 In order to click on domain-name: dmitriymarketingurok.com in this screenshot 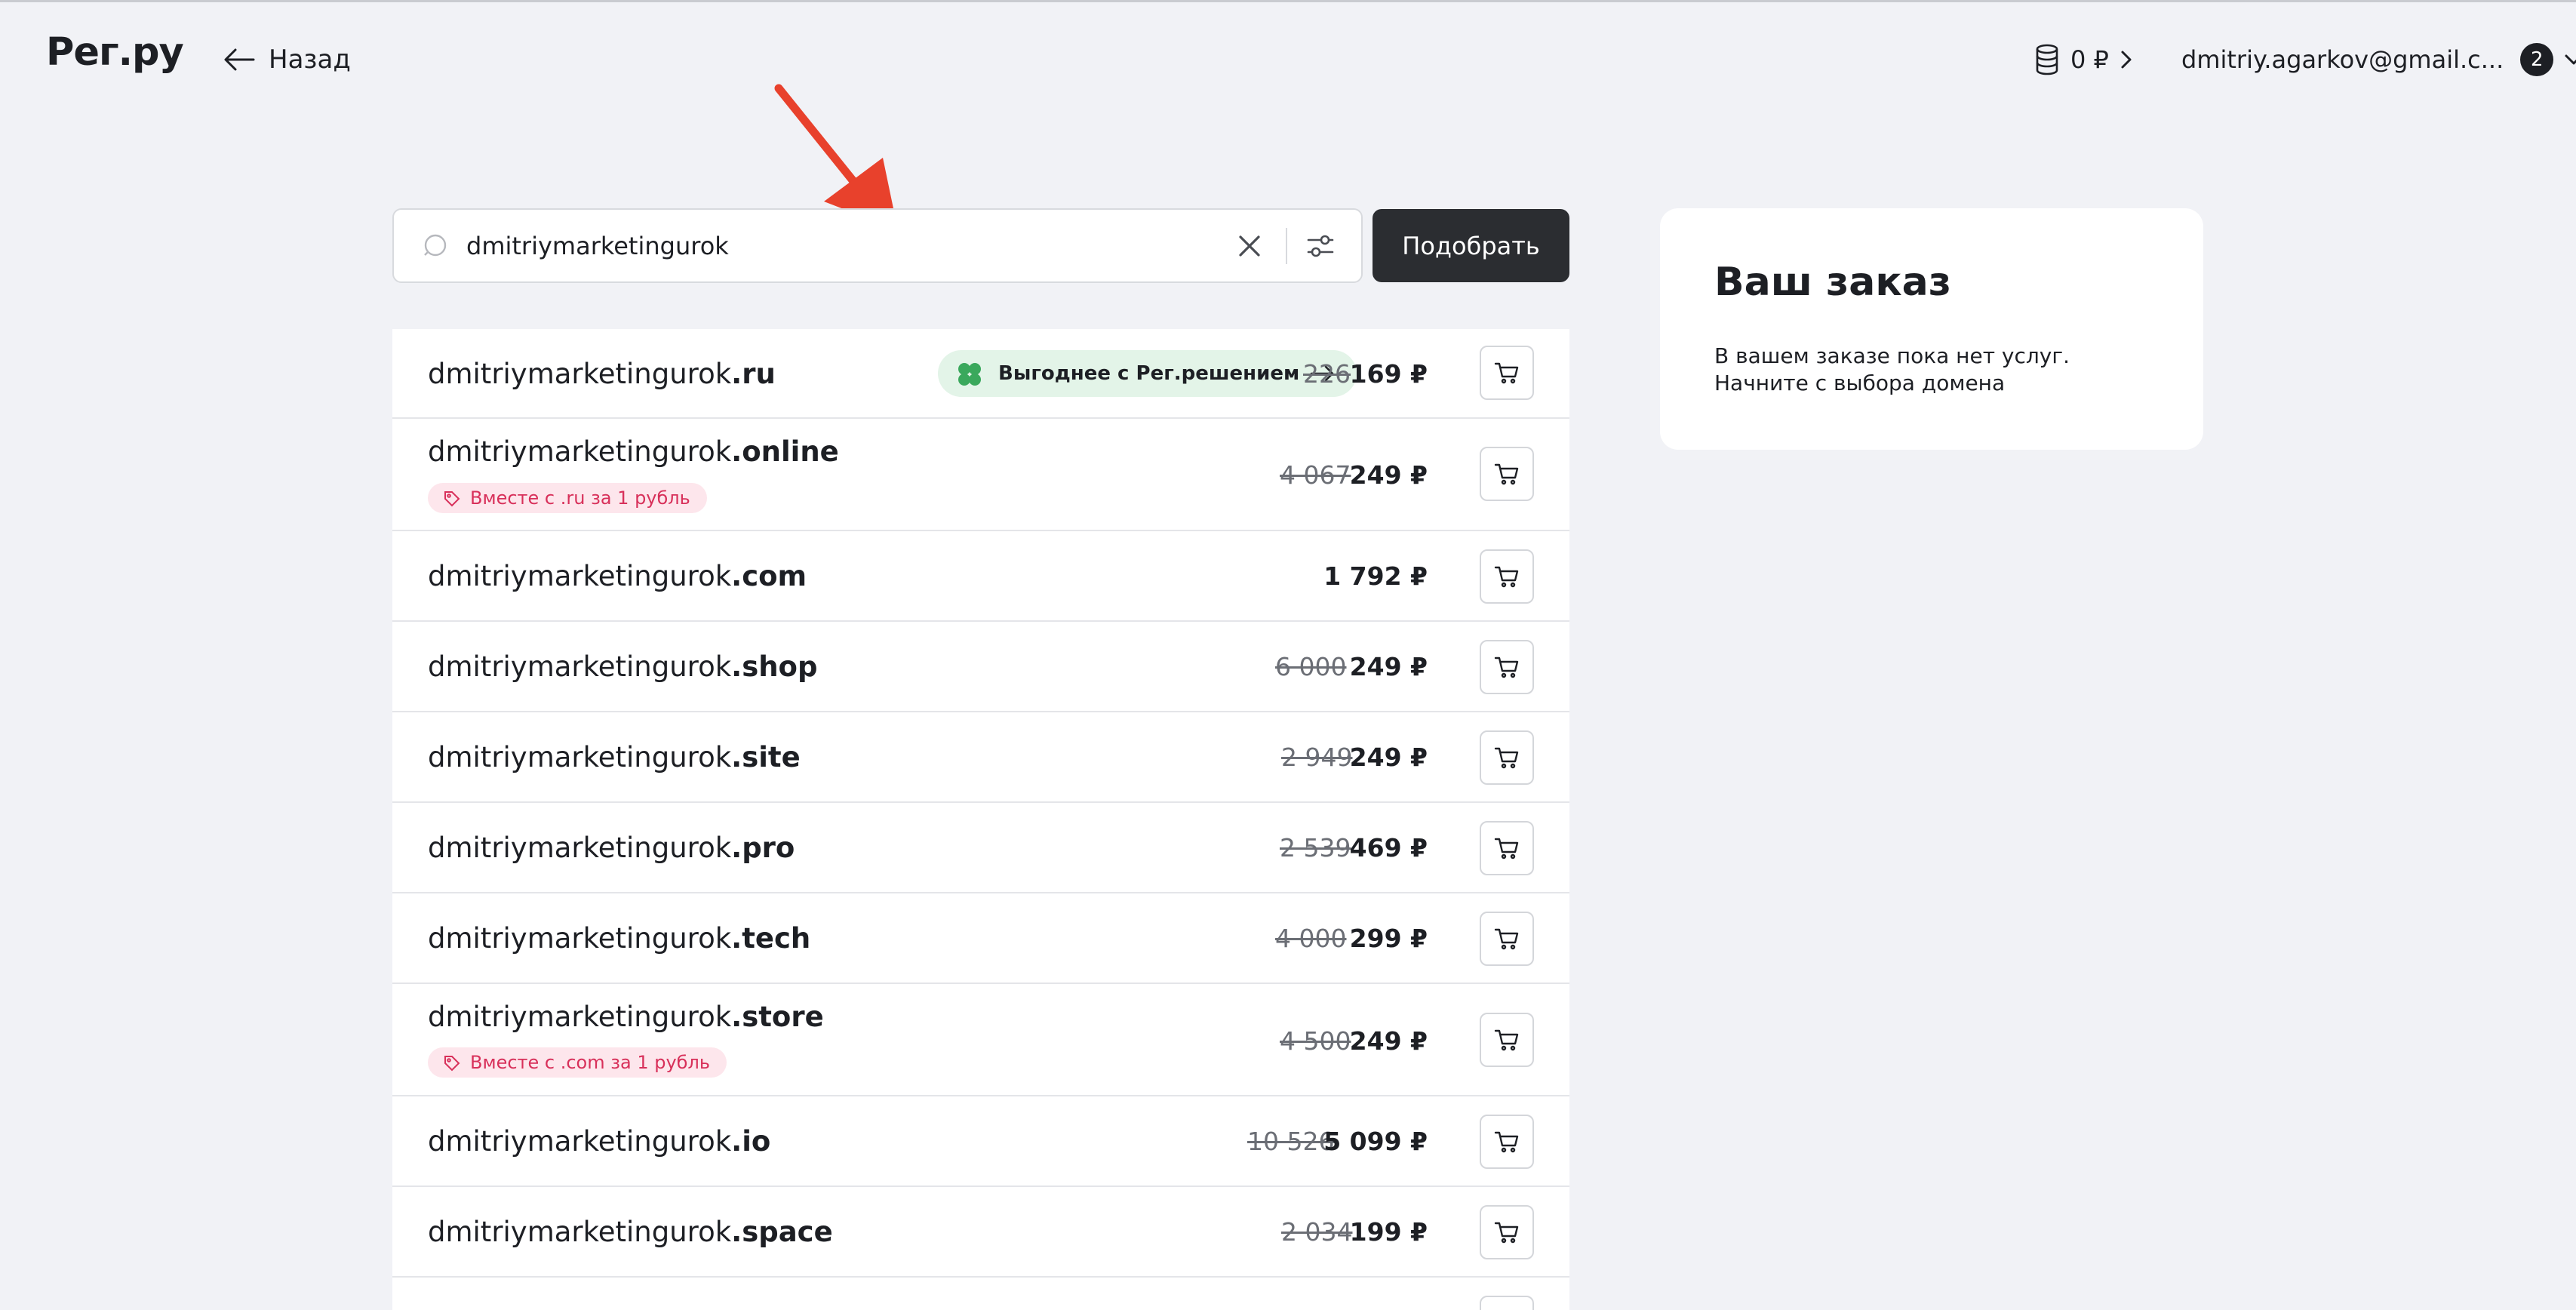, I will do `click(617, 576)`.